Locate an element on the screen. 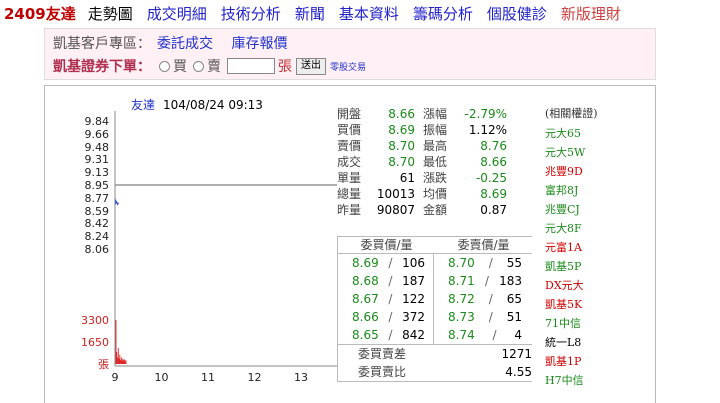 This screenshot has width=720, height=403. nav-trend-chart: 走勢圖 is located at coordinates (110, 13).